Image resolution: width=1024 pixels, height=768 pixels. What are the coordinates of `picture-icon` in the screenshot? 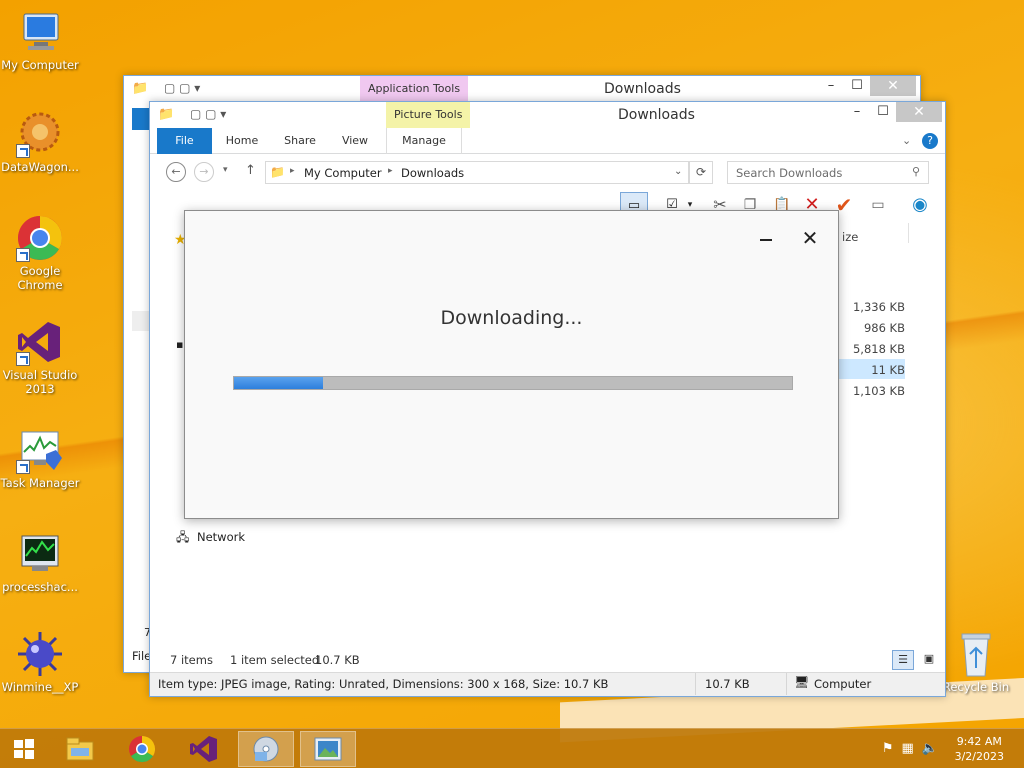 It's located at (328, 749).